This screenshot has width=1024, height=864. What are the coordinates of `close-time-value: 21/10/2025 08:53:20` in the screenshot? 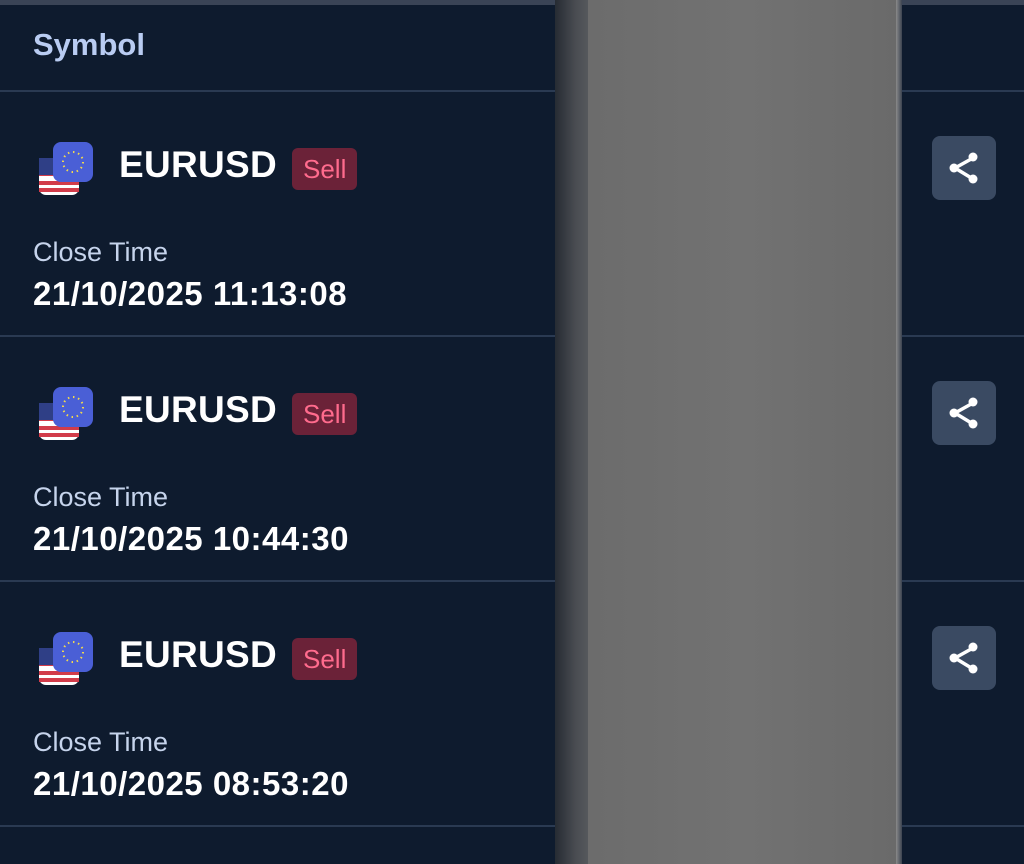 It's located at (191, 783).